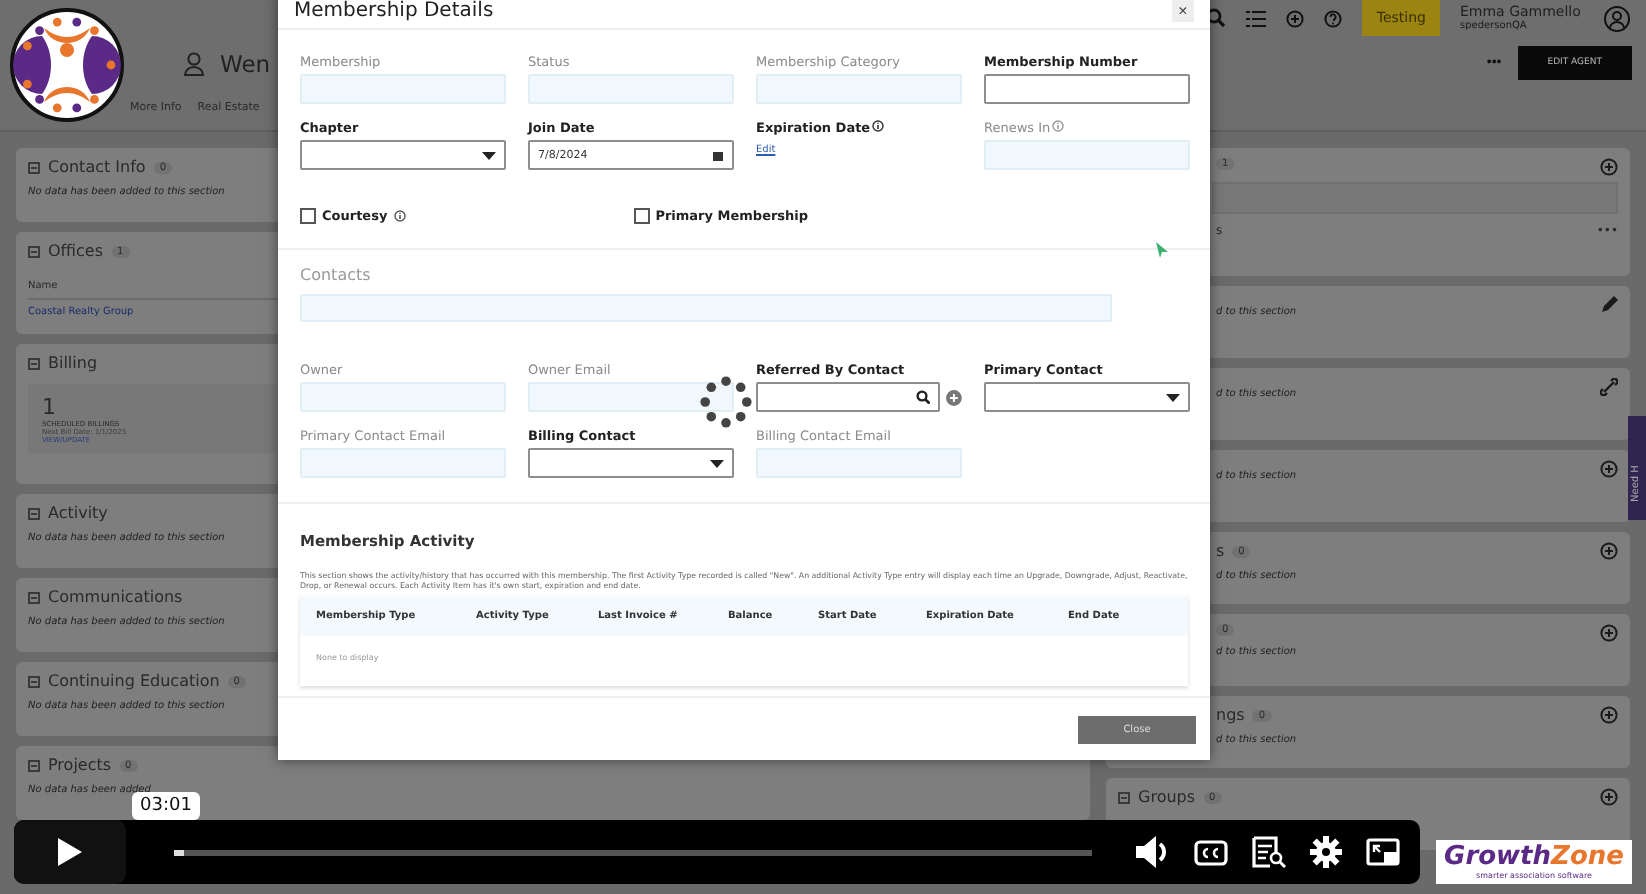  Describe the element at coordinates (1256, 18) in the screenshot. I see `list-icon` at that location.